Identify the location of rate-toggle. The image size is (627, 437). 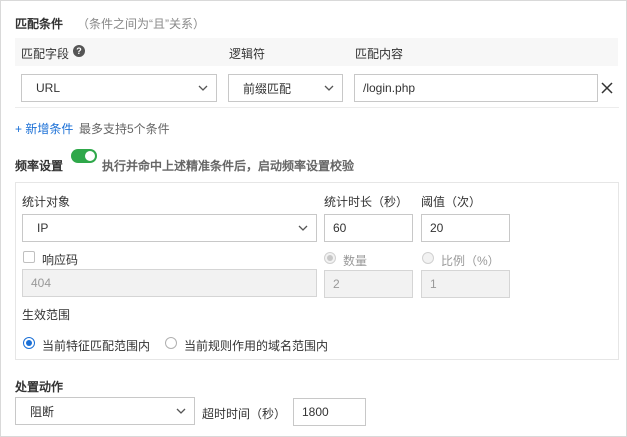
(84, 156).